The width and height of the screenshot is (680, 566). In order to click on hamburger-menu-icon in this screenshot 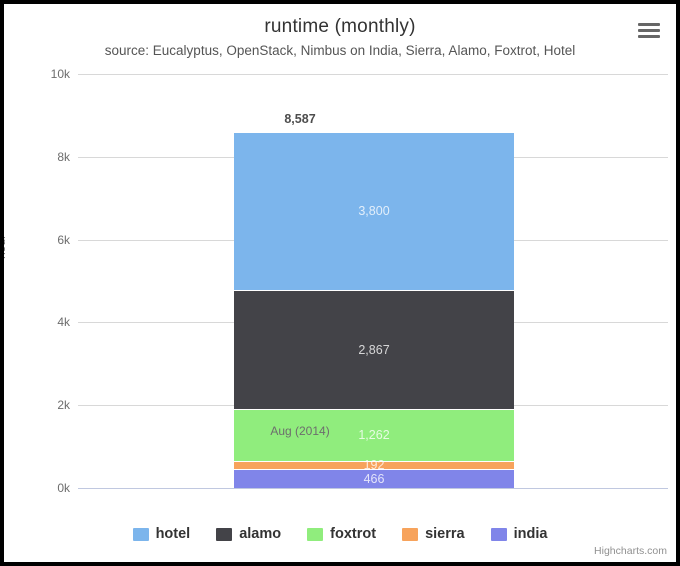, I will do `click(650, 31)`.